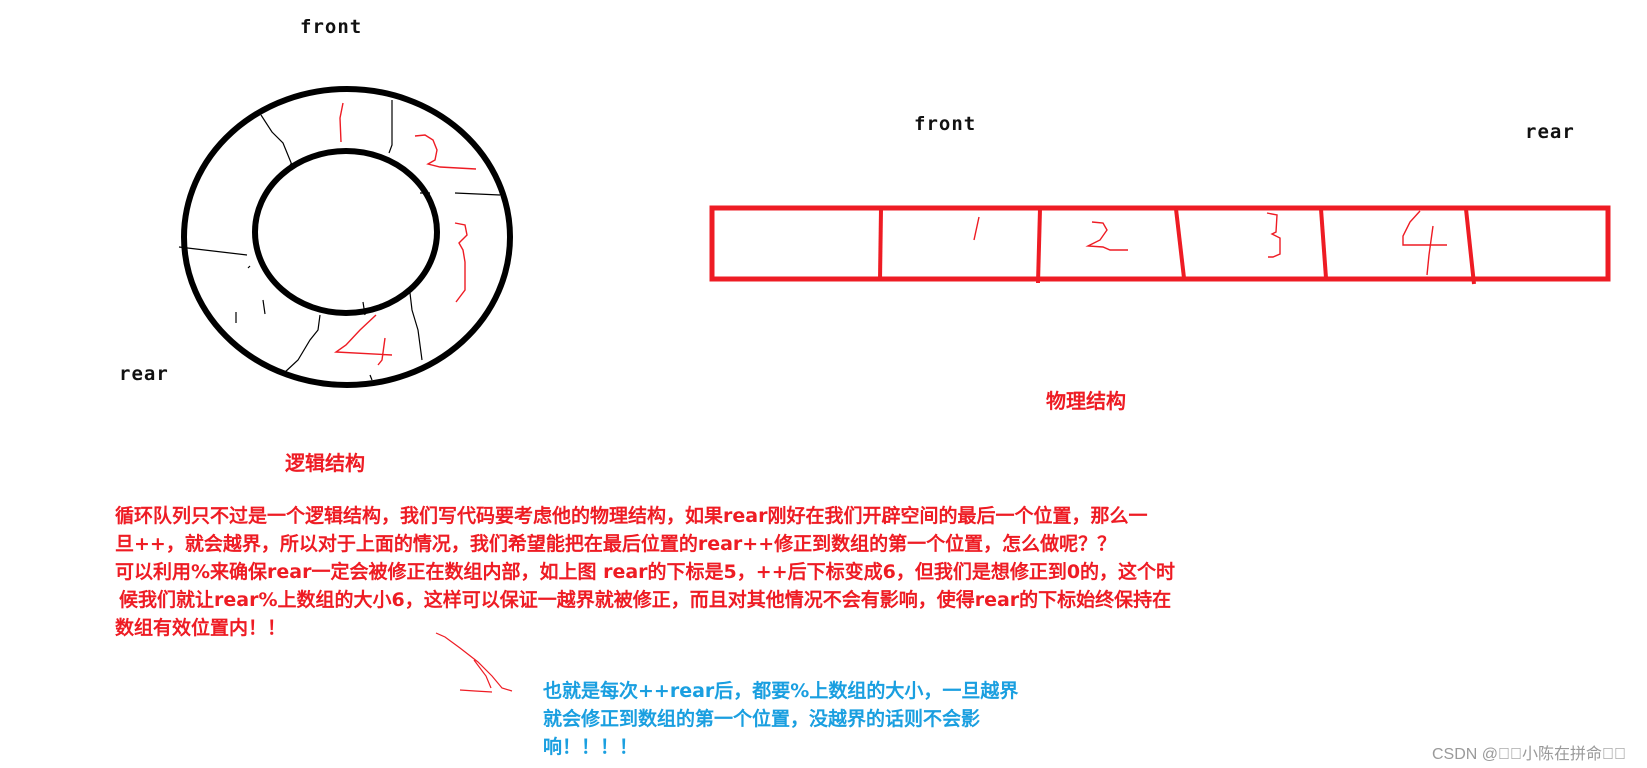  I want to click on summary-line: 也就是每次++rear后，都要%上数组的大小，一旦越界, so click(781, 691).